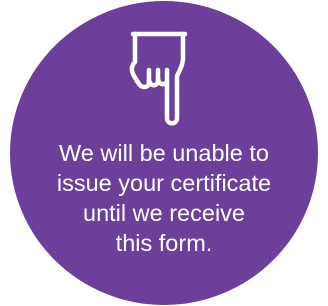 The height and width of the screenshot is (306, 328). Describe the element at coordinates (164, 243) in the screenshot. I see `message-line: this form.` at that location.